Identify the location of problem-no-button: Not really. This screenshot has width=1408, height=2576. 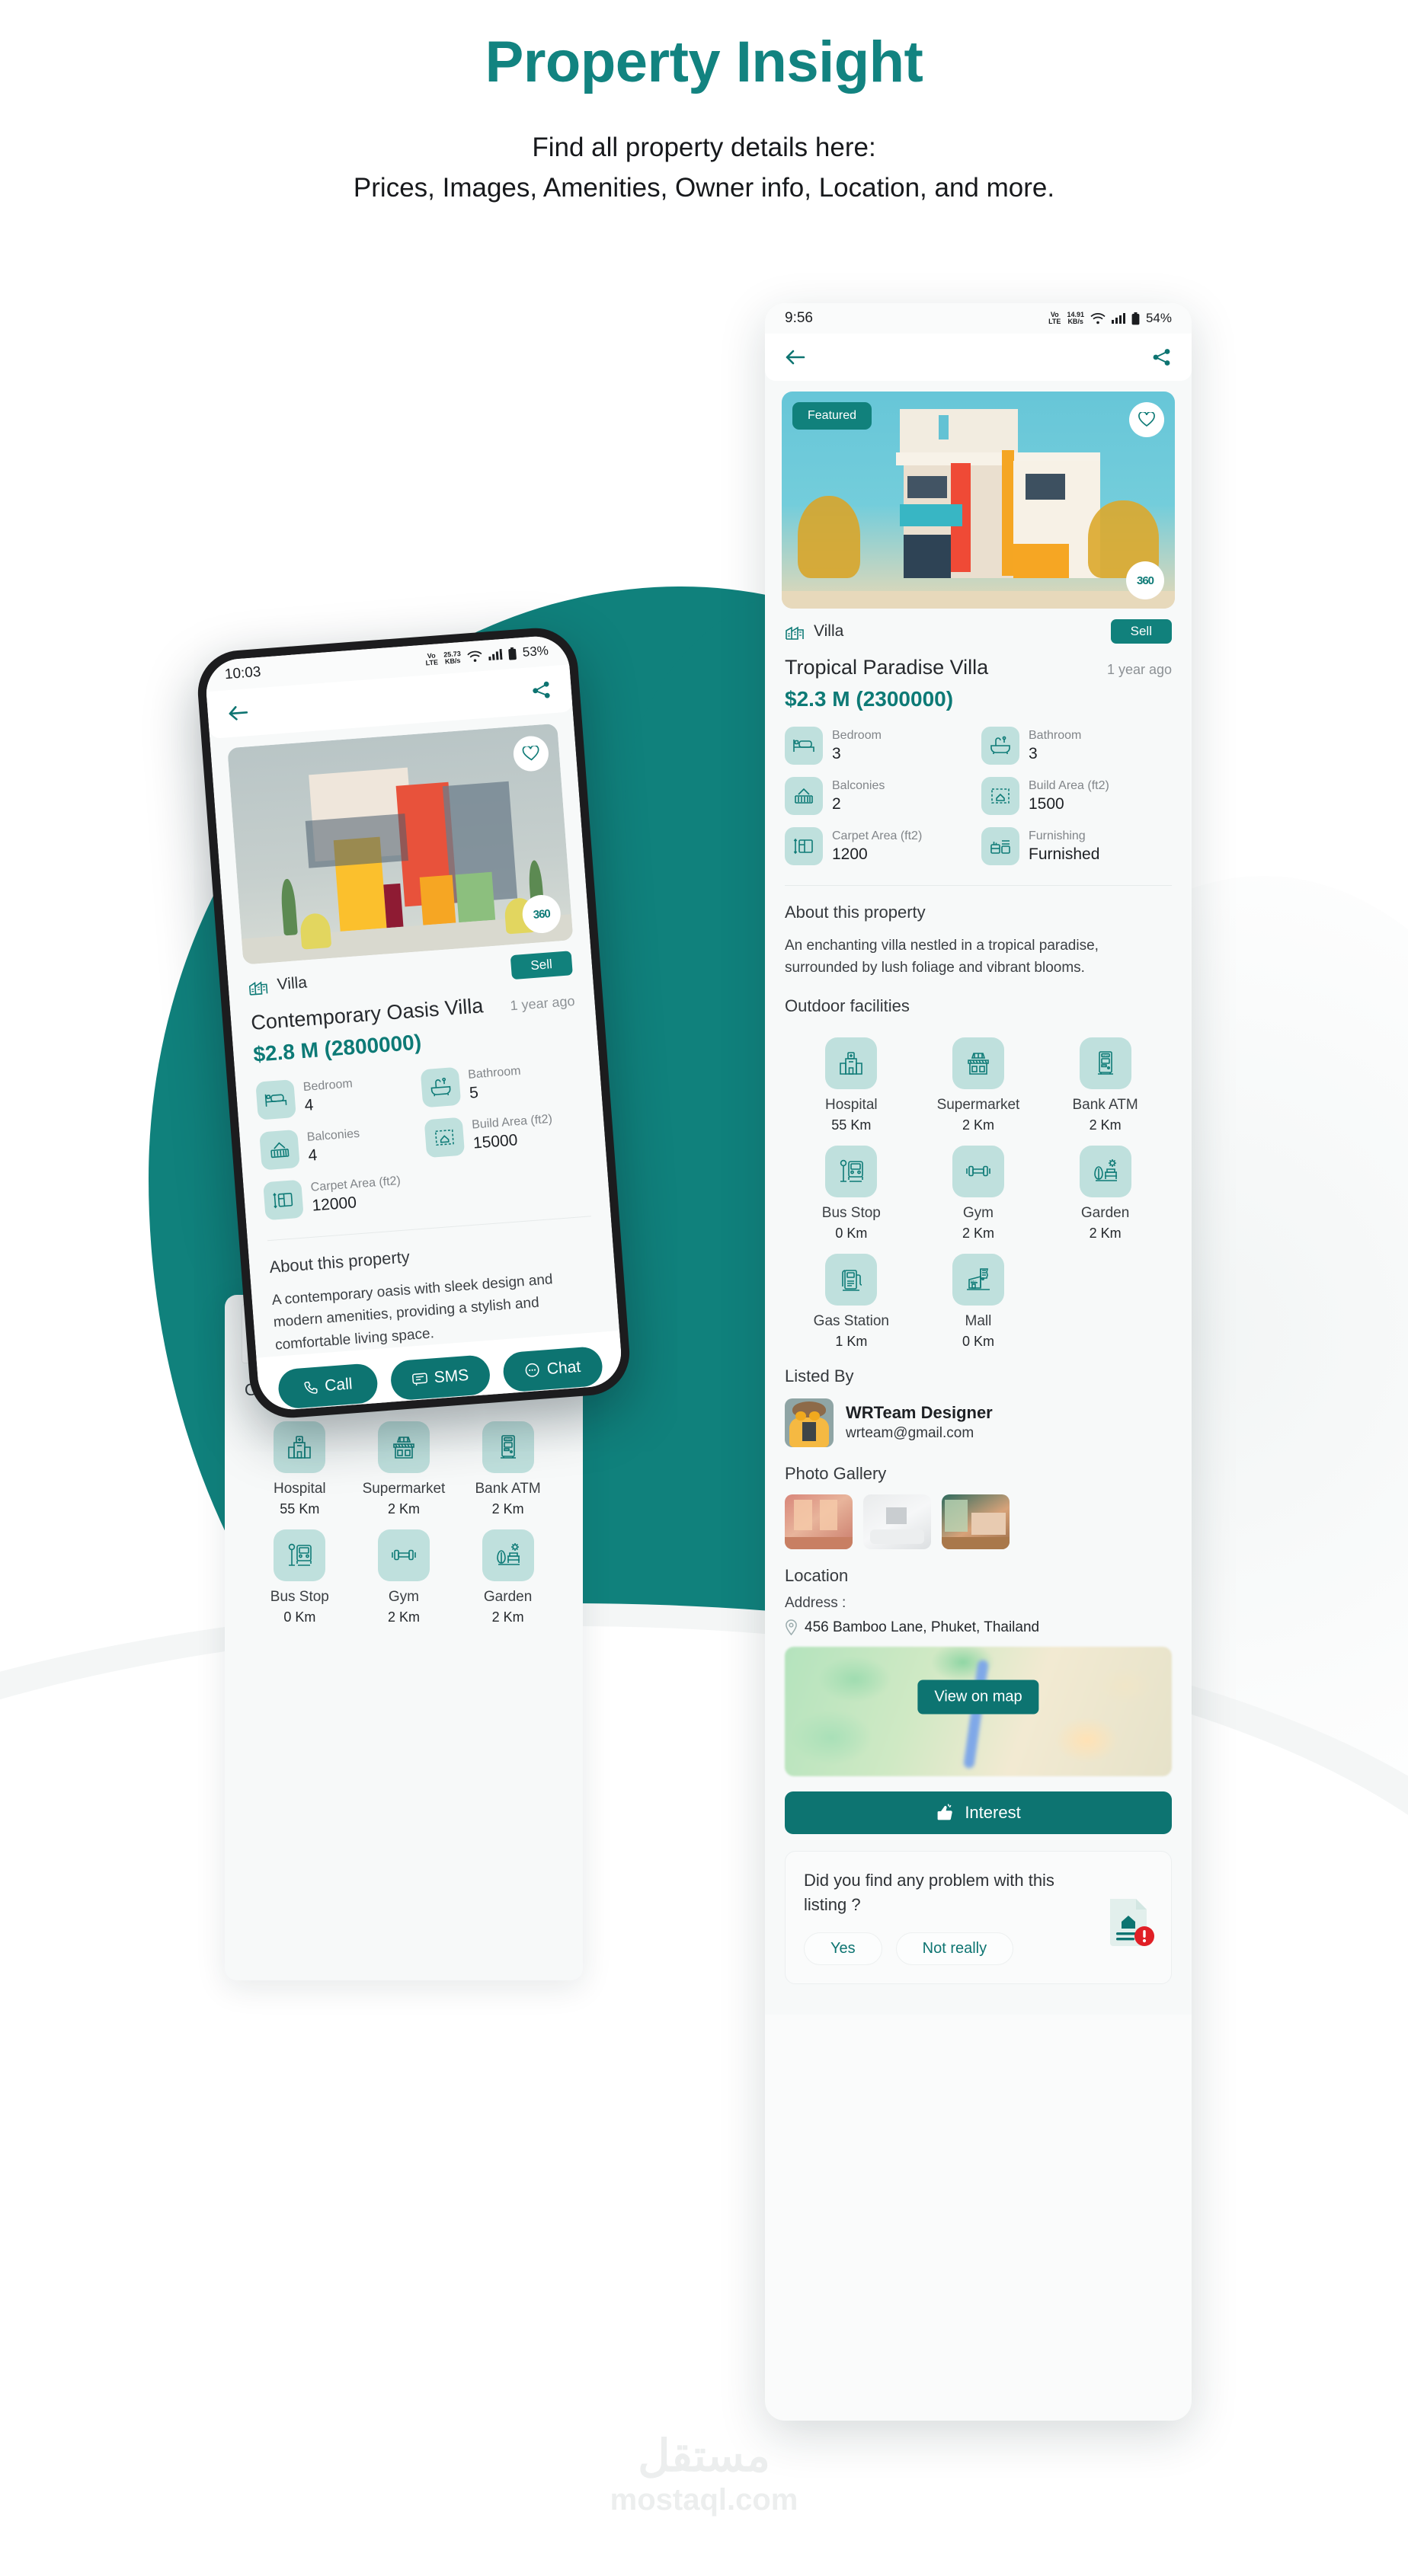
(954, 1949).